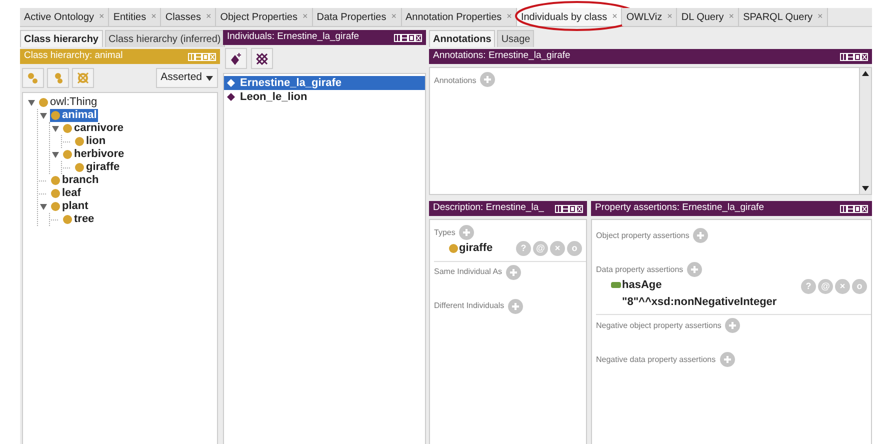 This screenshot has width=875, height=444. I want to click on panel-tab: Class hierarchy, so click(61, 38).